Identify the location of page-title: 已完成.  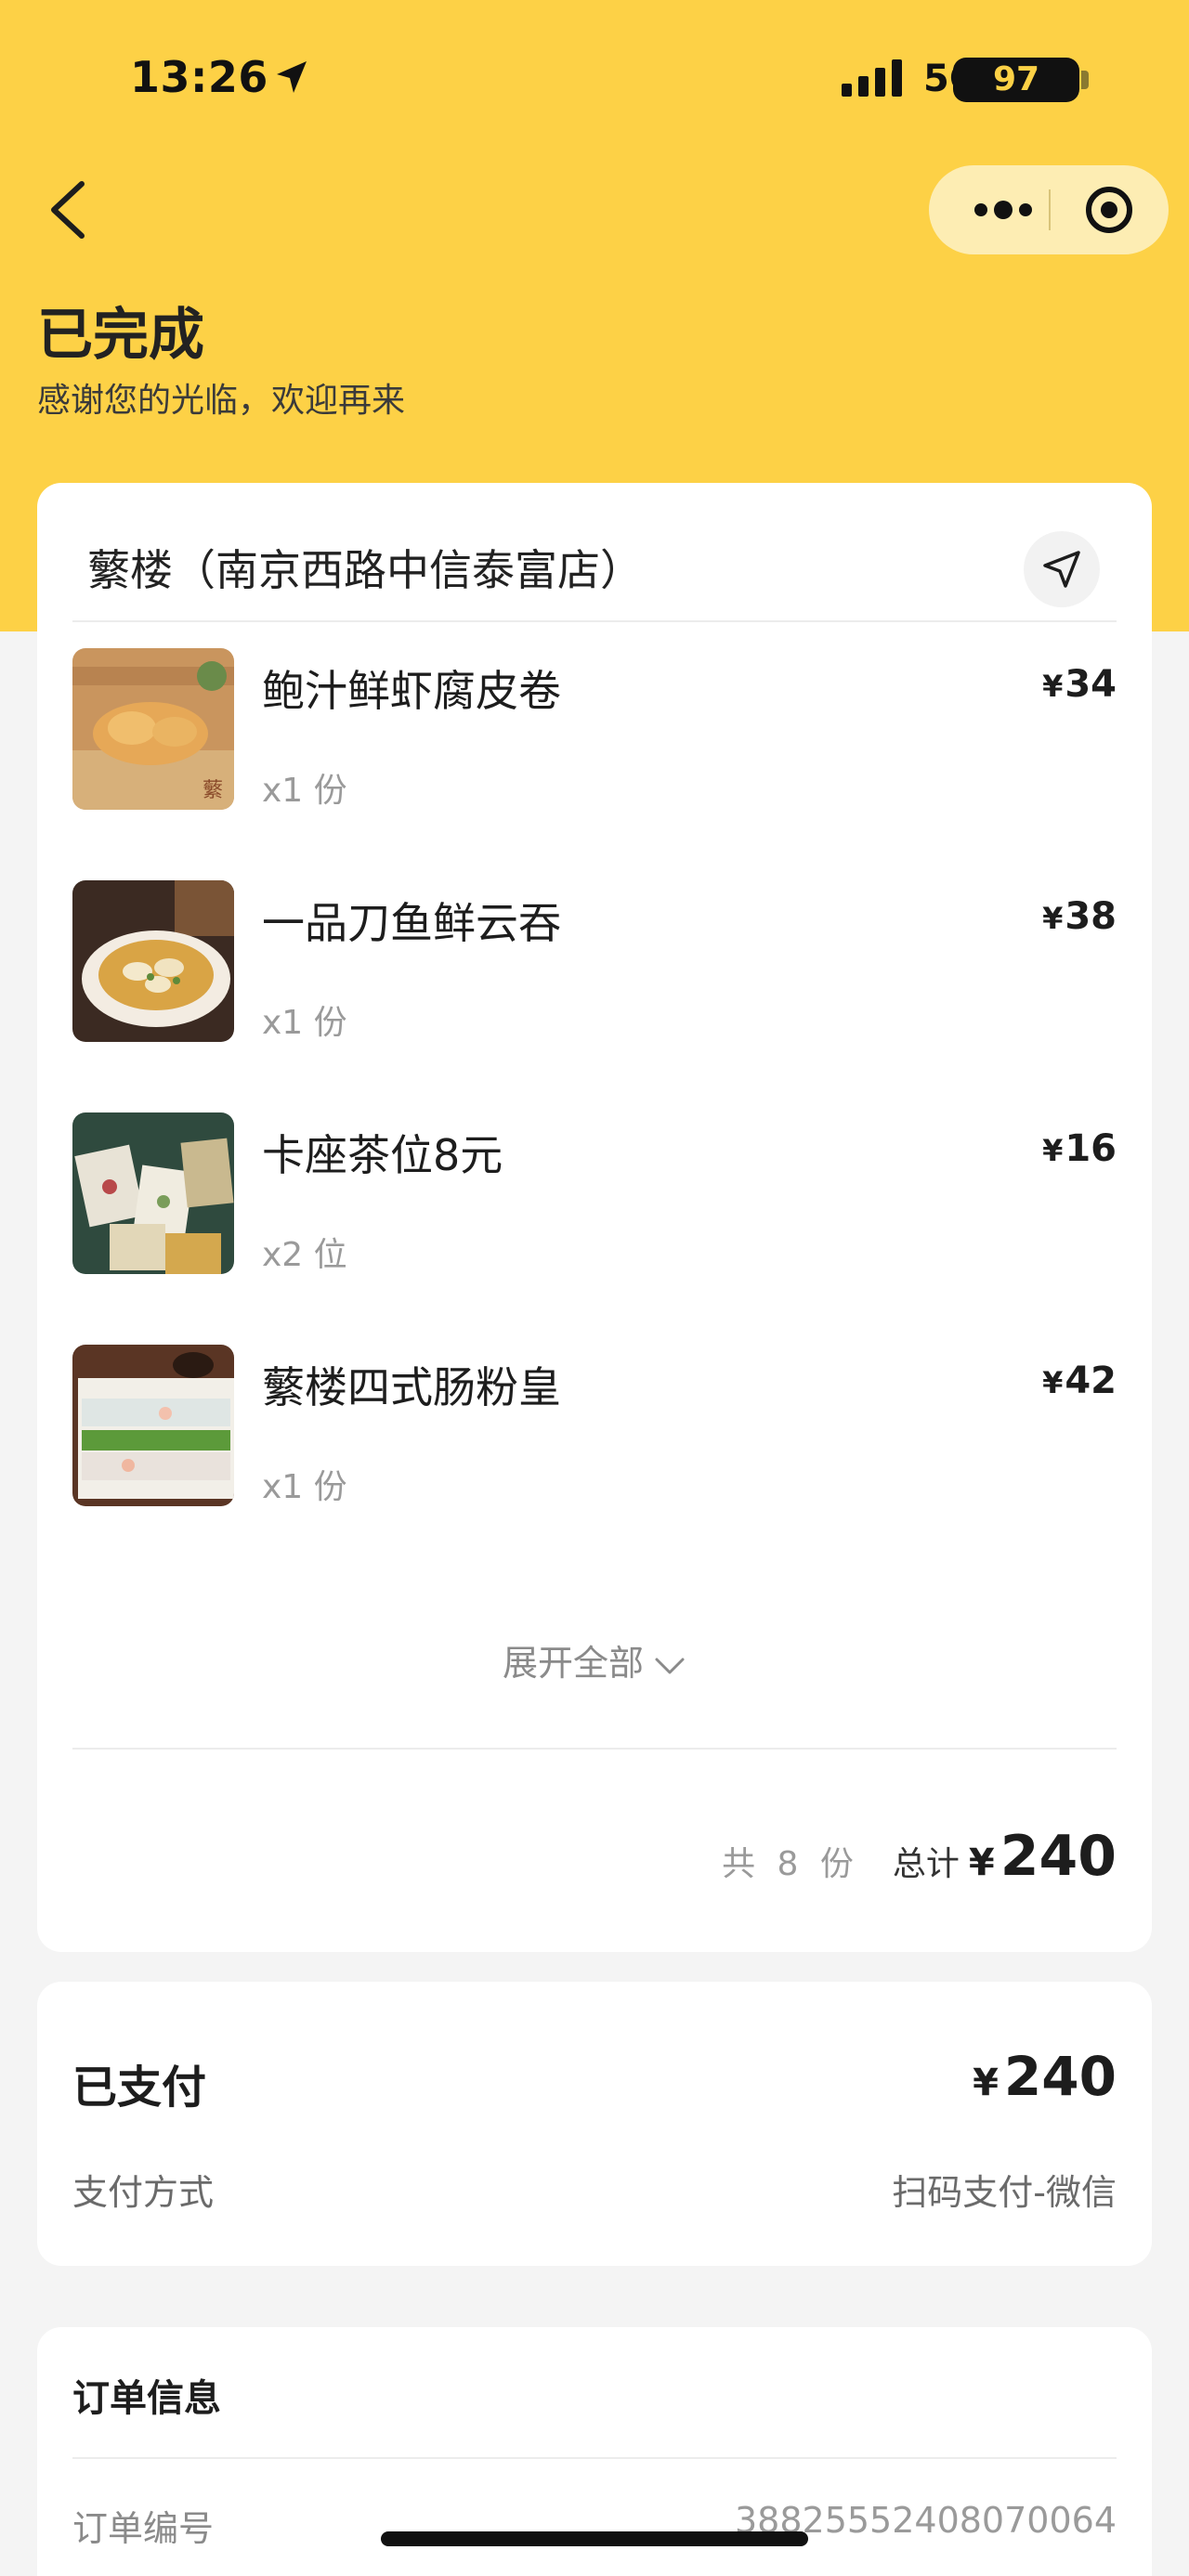
(120, 335).